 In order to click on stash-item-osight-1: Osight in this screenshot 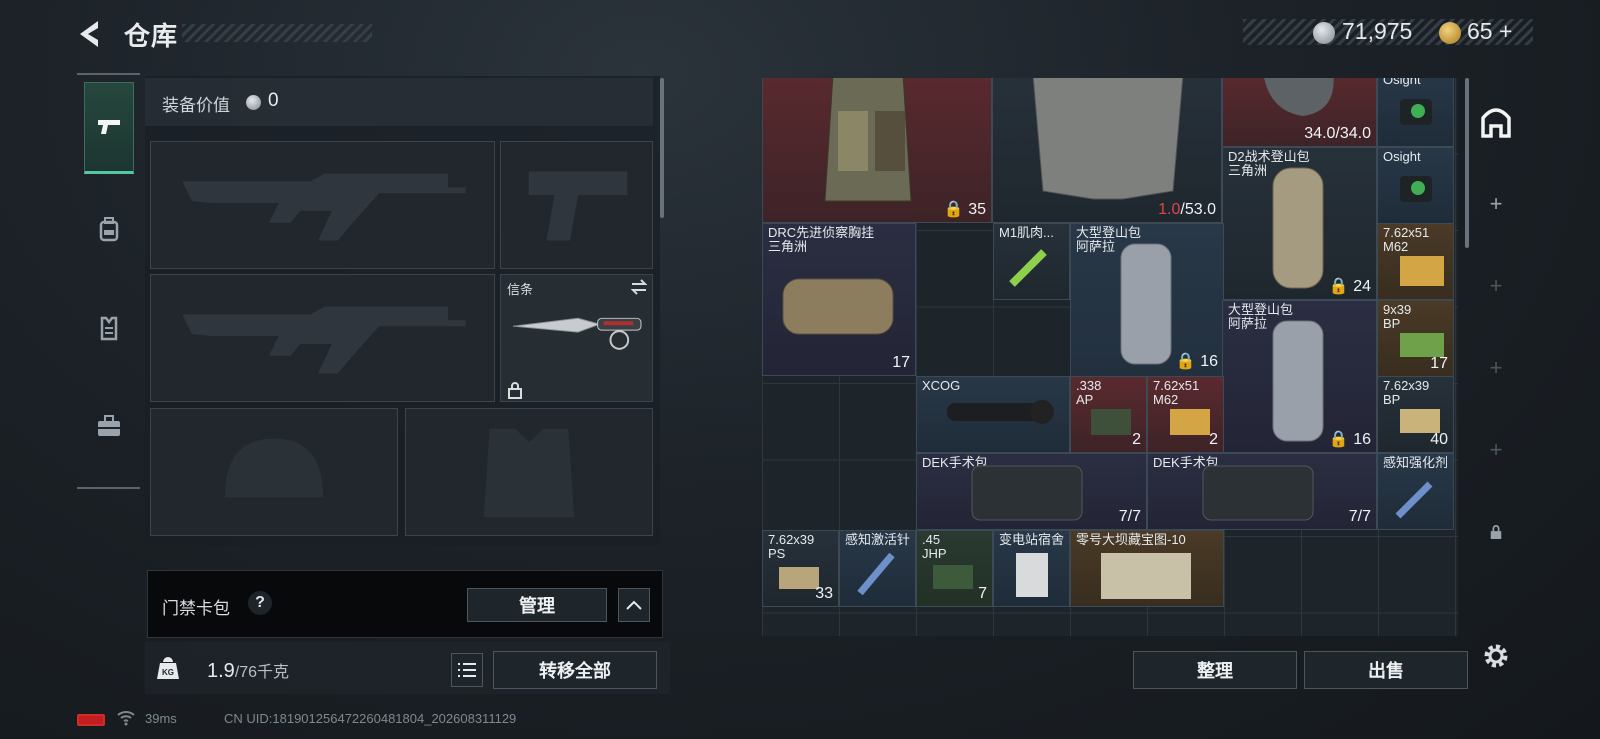, I will do `click(1415, 112)`.